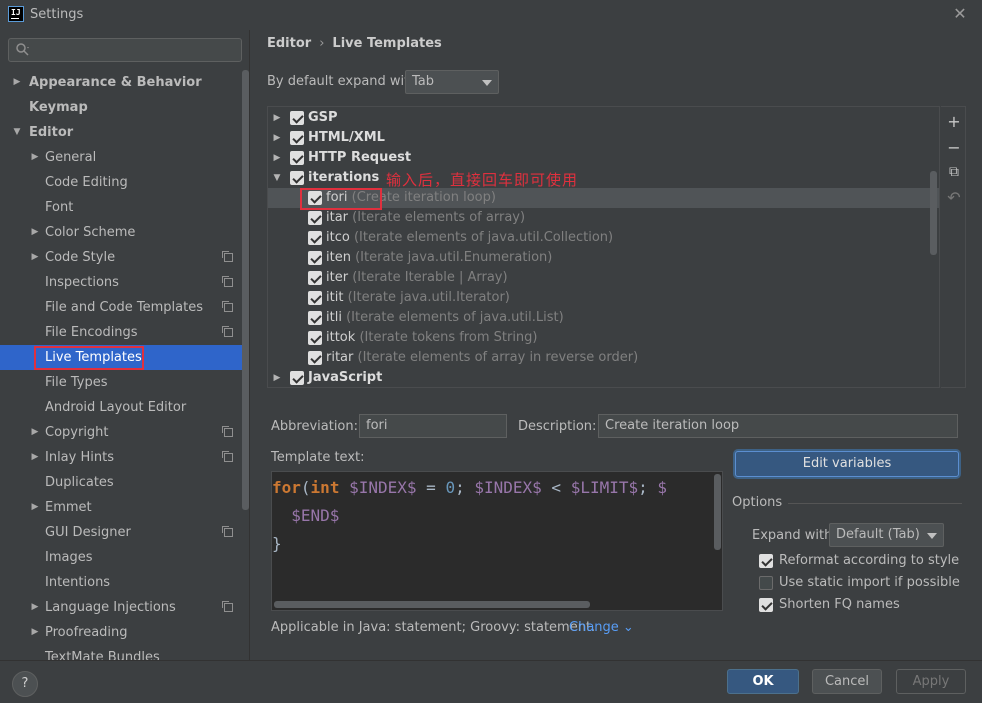 The image size is (982, 703). What do you see at coordinates (124, 532) in the screenshot?
I see `sidebar-item-gui-designer: GUI Designer` at bounding box center [124, 532].